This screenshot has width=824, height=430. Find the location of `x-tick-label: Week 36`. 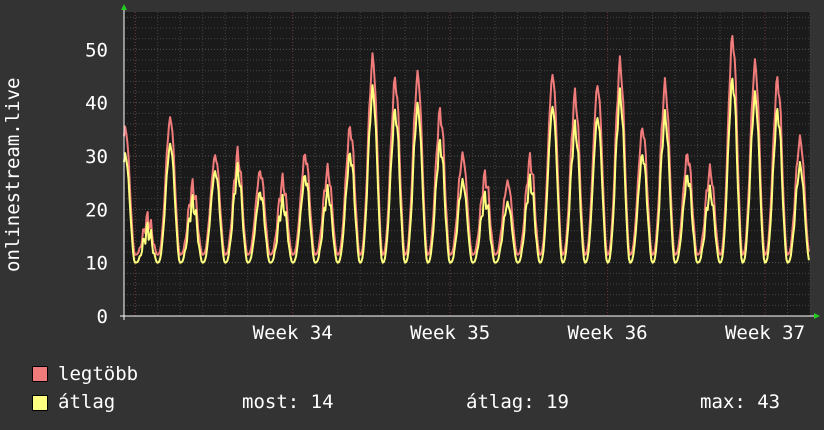

x-tick-label: Week 36 is located at coordinates (608, 333).